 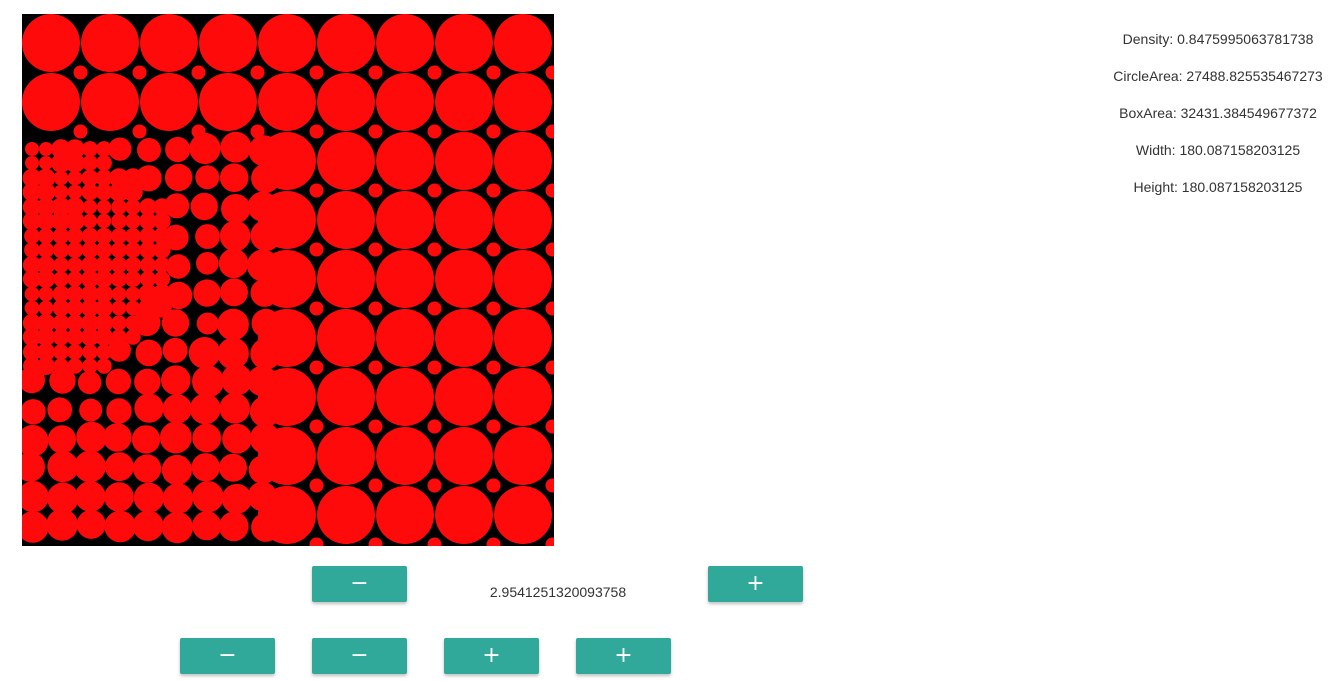 What do you see at coordinates (1218, 187) in the screenshot?
I see `height-stat: Height: 180.087158203125` at bounding box center [1218, 187].